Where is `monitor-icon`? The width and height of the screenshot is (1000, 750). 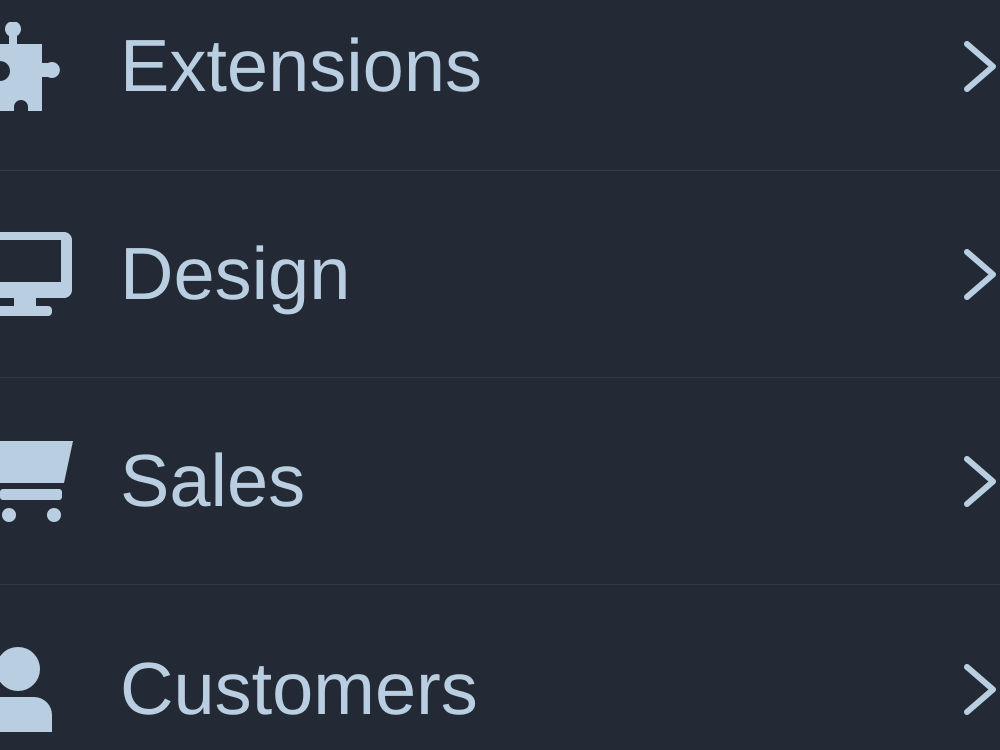 monitor-icon is located at coordinates (36, 274).